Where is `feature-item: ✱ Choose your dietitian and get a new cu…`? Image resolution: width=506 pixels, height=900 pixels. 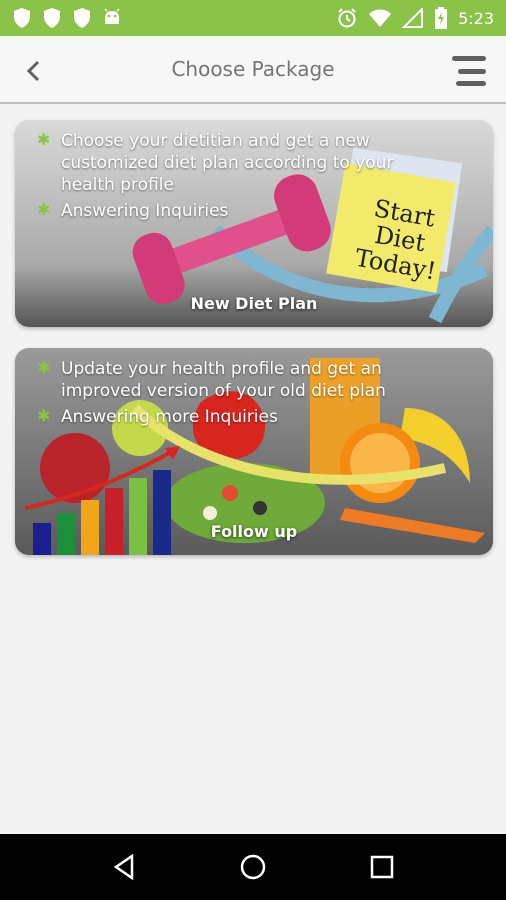 feature-item: ✱ Choose your dietitian and get a new cu… is located at coordinates (235, 163).